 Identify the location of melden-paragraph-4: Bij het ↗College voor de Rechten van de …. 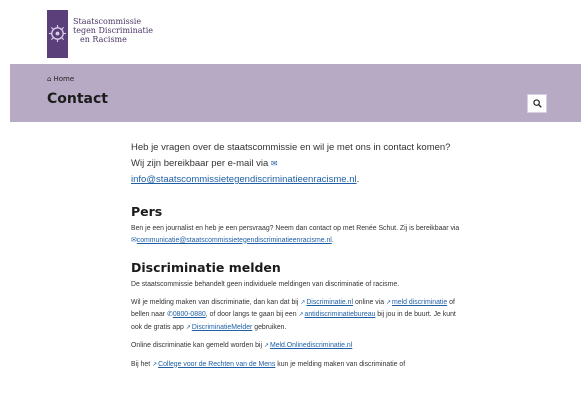
(298, 365).